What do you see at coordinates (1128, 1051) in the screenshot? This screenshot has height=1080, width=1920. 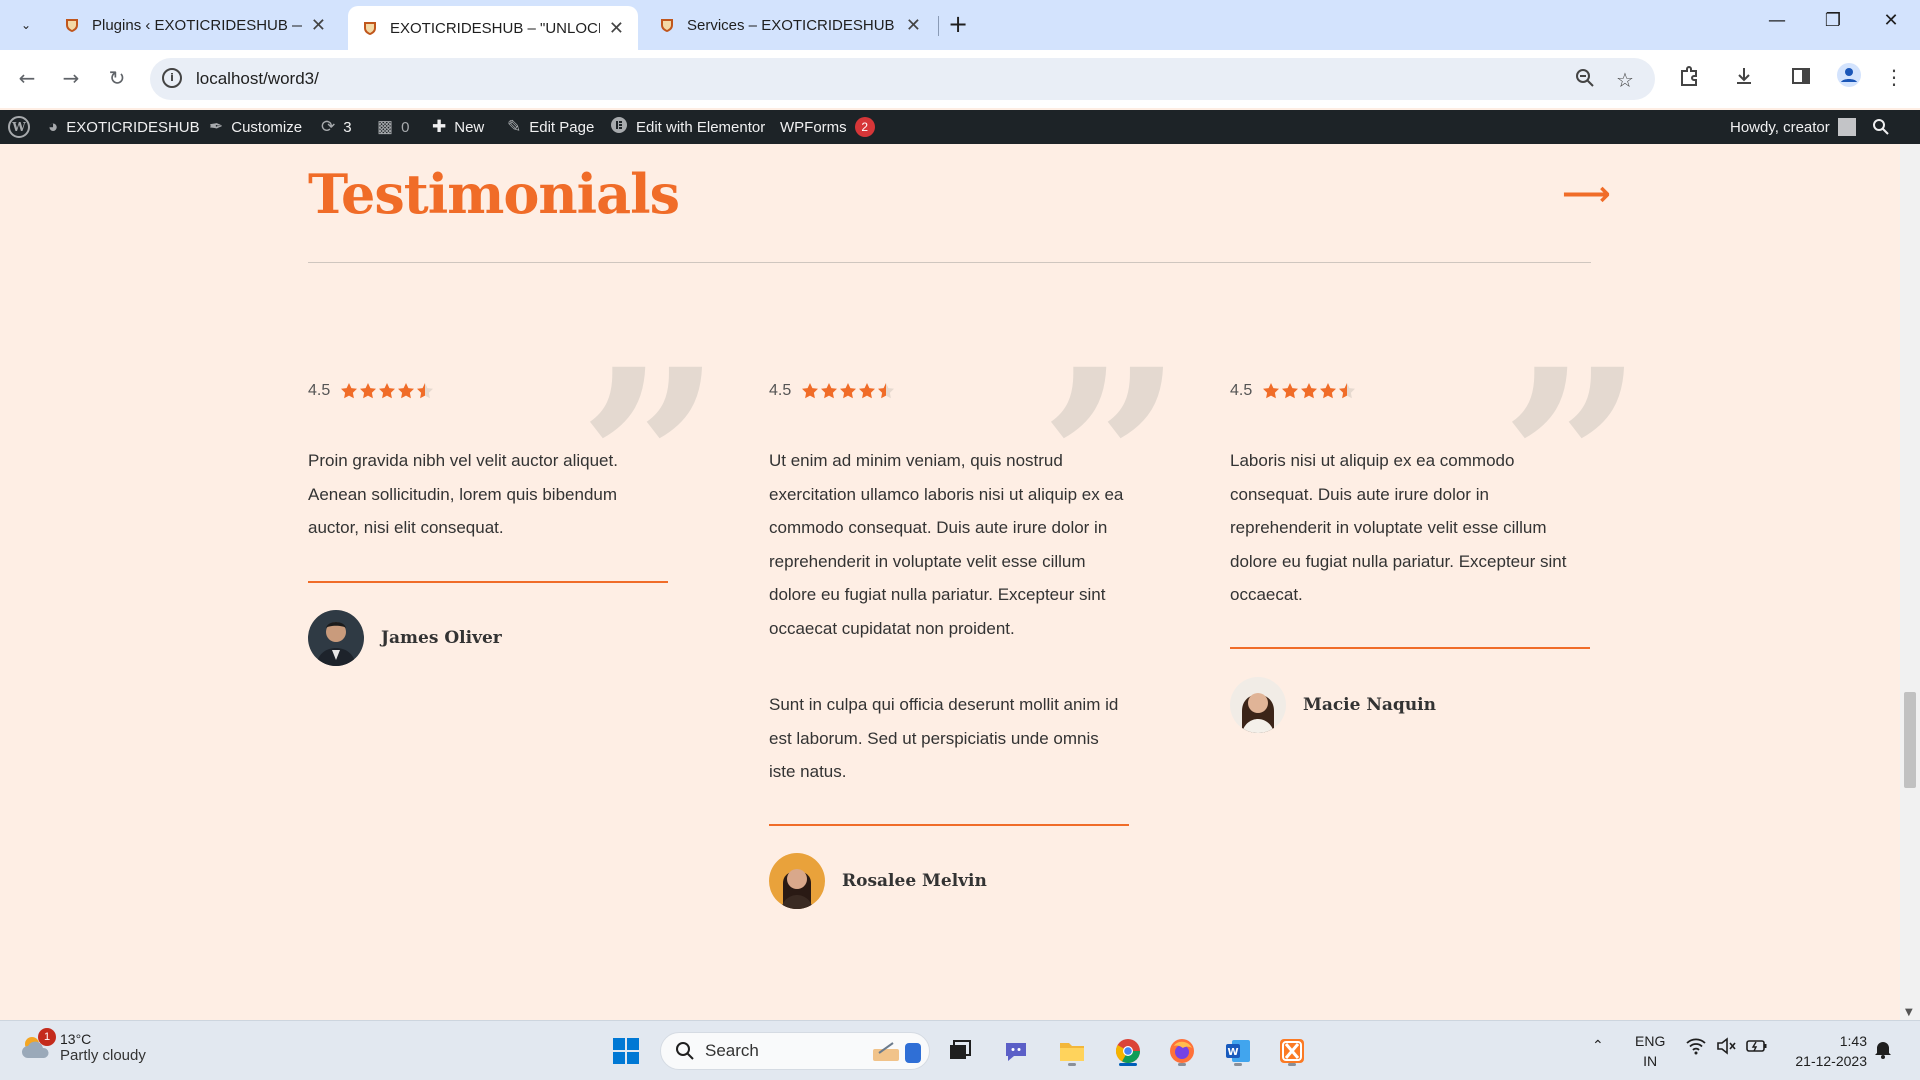 I see `chrome-icon` at bounding box center [1128, 1051].